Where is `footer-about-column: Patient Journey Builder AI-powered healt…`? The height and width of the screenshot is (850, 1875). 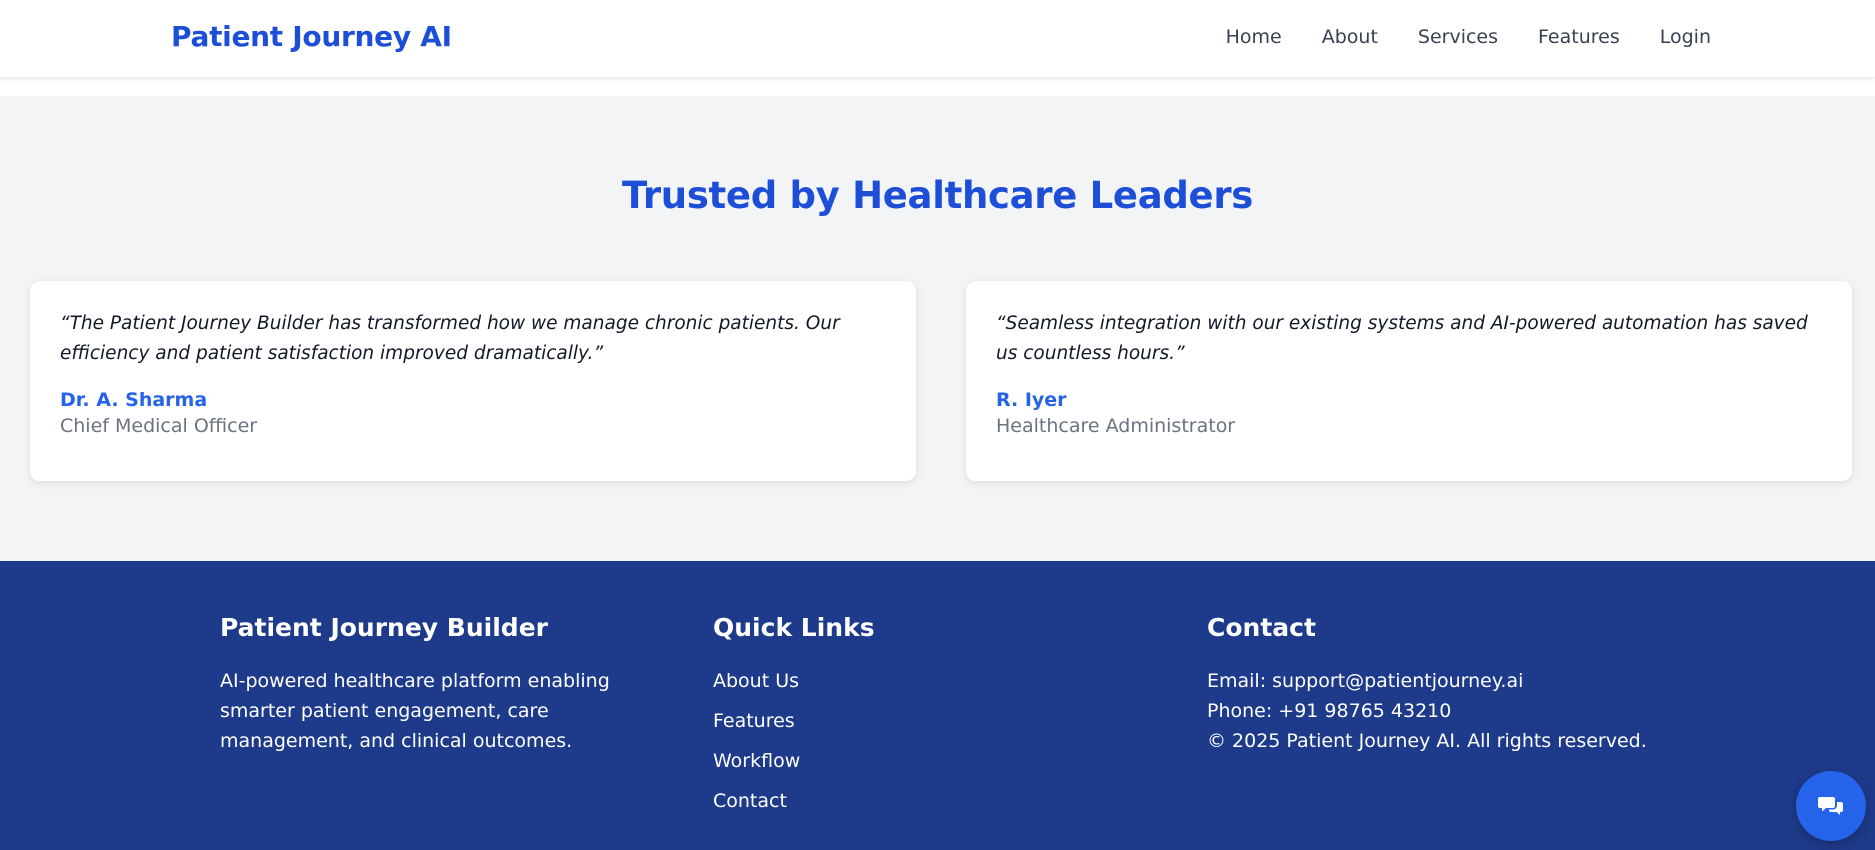 footer-about-column: Patient Journey Builder AI-powered healt… is located at coordinates (440, 684).